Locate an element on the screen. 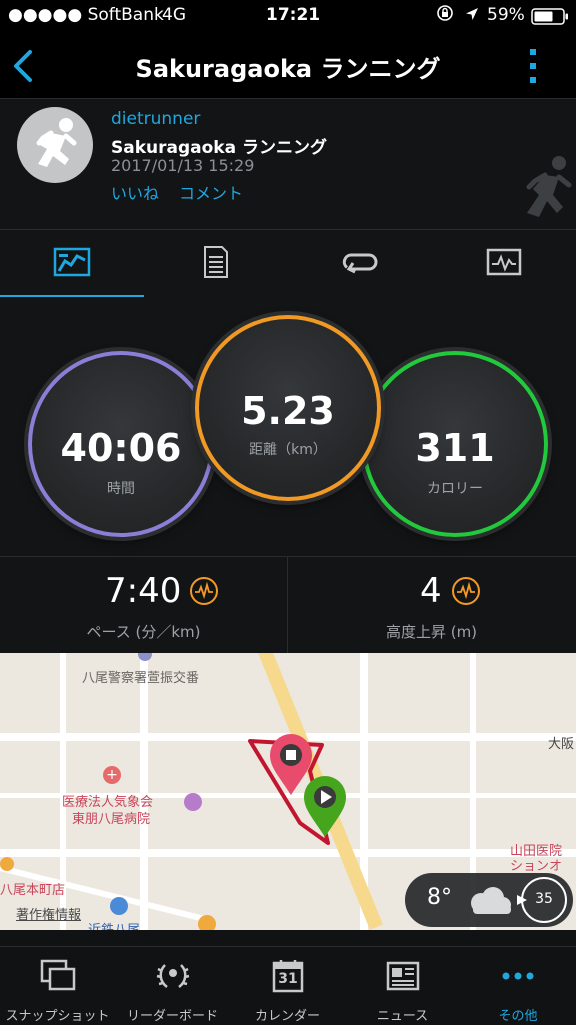 The image size is (576, 1025). bottom-tab-bar: スナップショット リーダーボード 31 カレンダー ニュース その他 is located at coordinates (288, 985).